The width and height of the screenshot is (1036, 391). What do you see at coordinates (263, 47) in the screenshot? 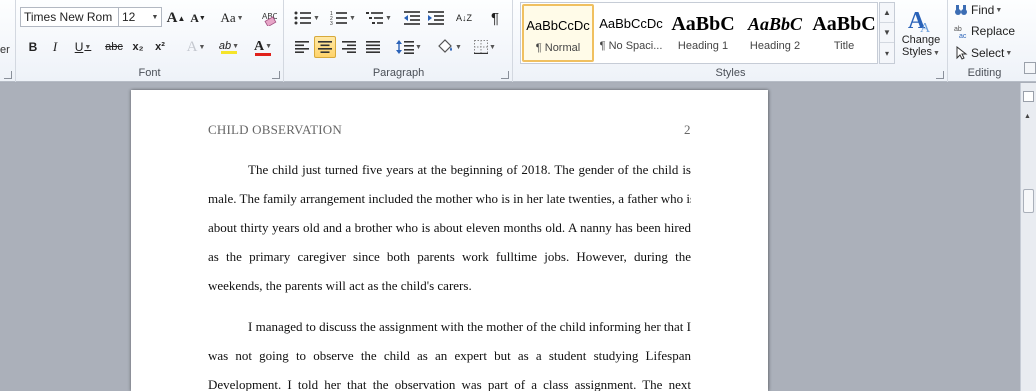
I see `font-color-button: A ▼` at bounding box center [263, 47].